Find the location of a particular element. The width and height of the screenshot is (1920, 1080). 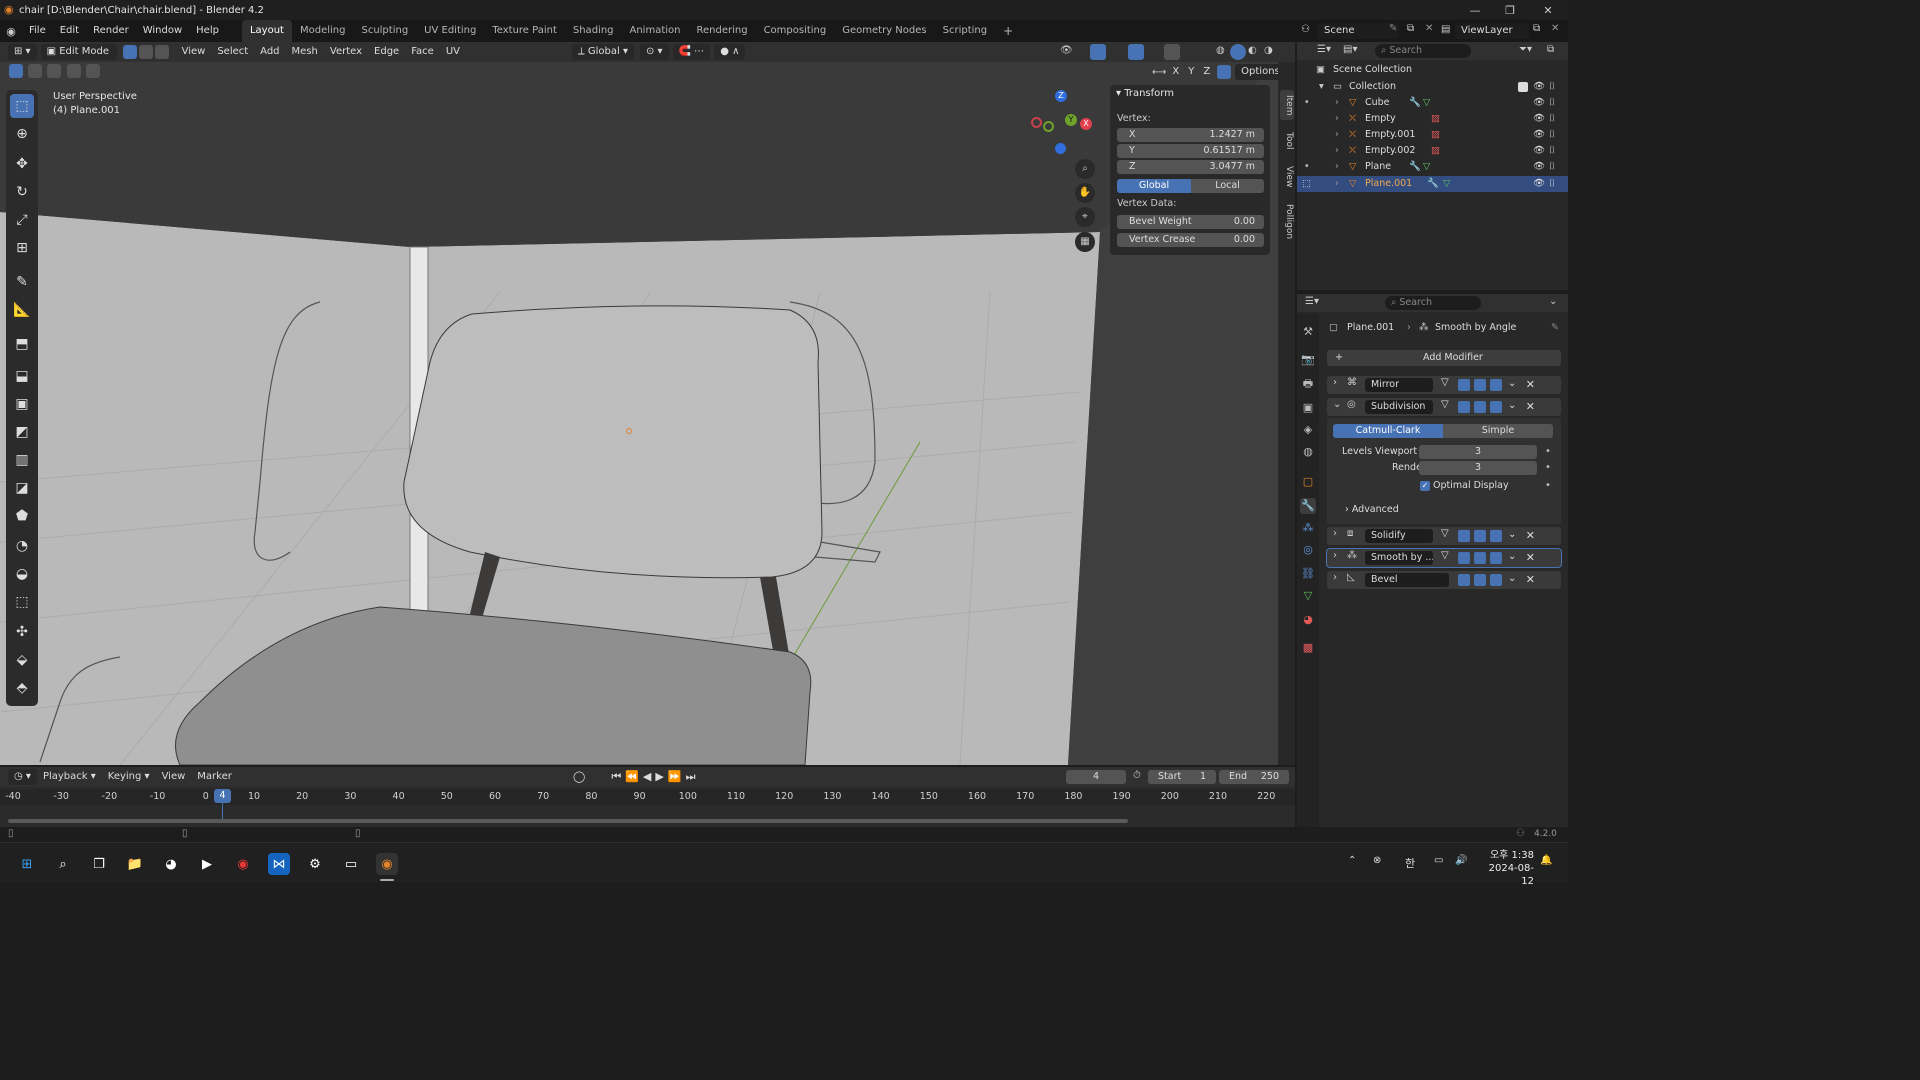

select-subtract-button is located at coordinates (54, 71).